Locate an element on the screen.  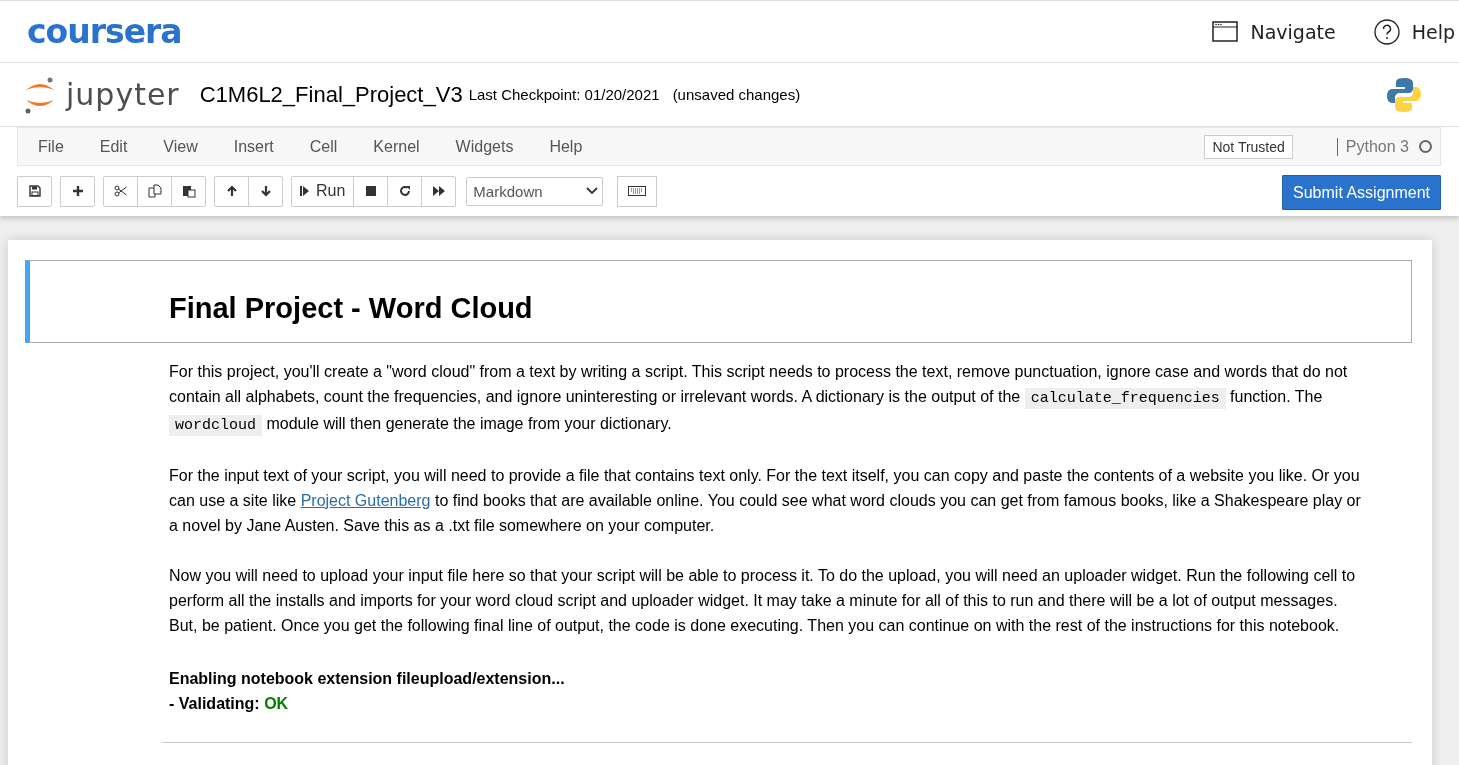
arrow-up-icon is located at coordinates (231, 191).